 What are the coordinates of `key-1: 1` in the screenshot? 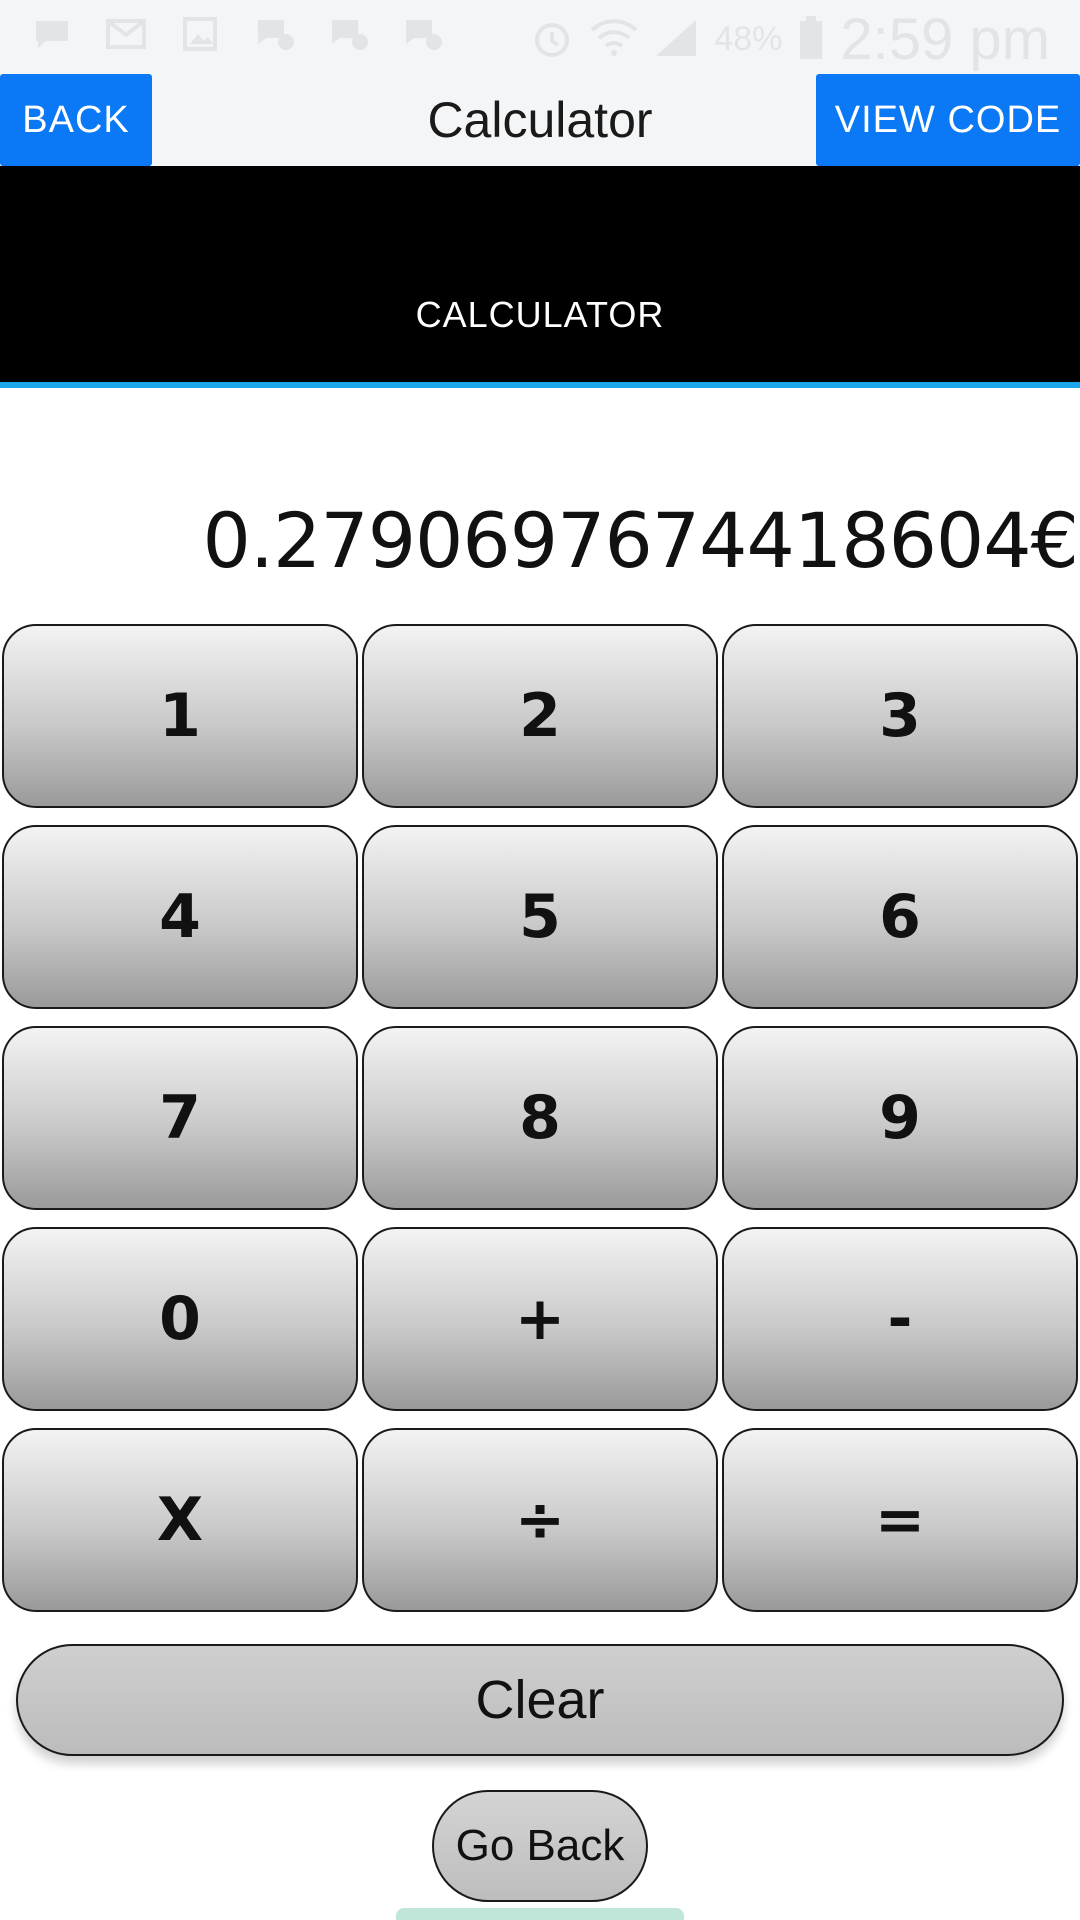 It's located at (180, 716).